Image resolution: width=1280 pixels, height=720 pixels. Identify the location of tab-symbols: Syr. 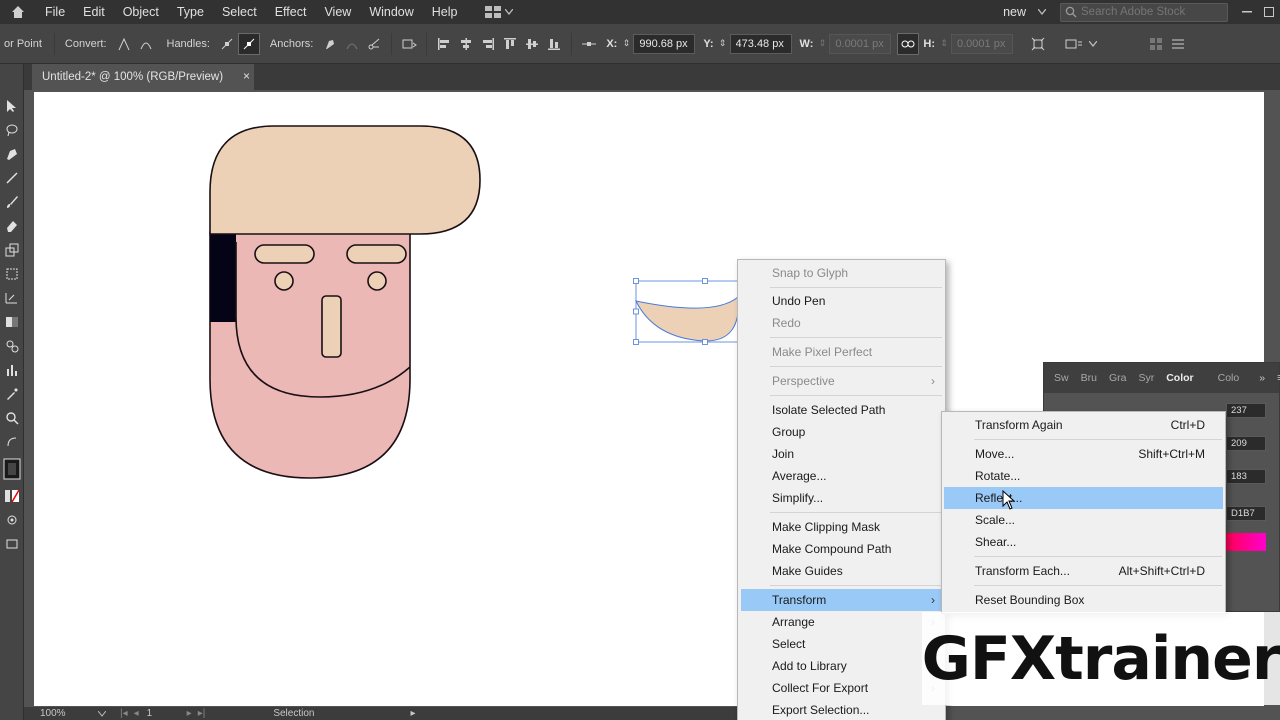
(1146, 378).